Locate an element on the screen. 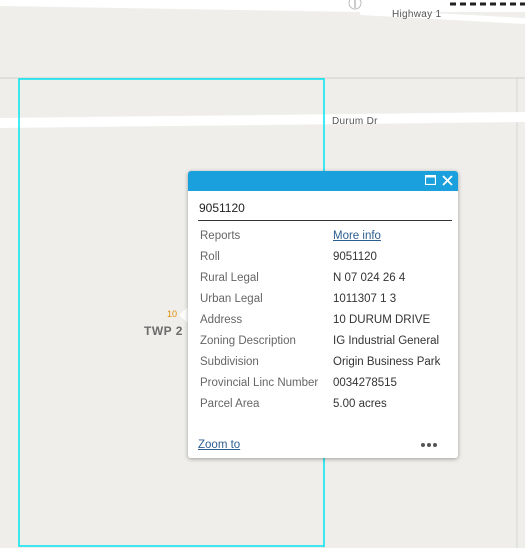  attribute-row-rural-legal: Rural Legal N 07 024 26 4 is located at coordinates (325, 282).